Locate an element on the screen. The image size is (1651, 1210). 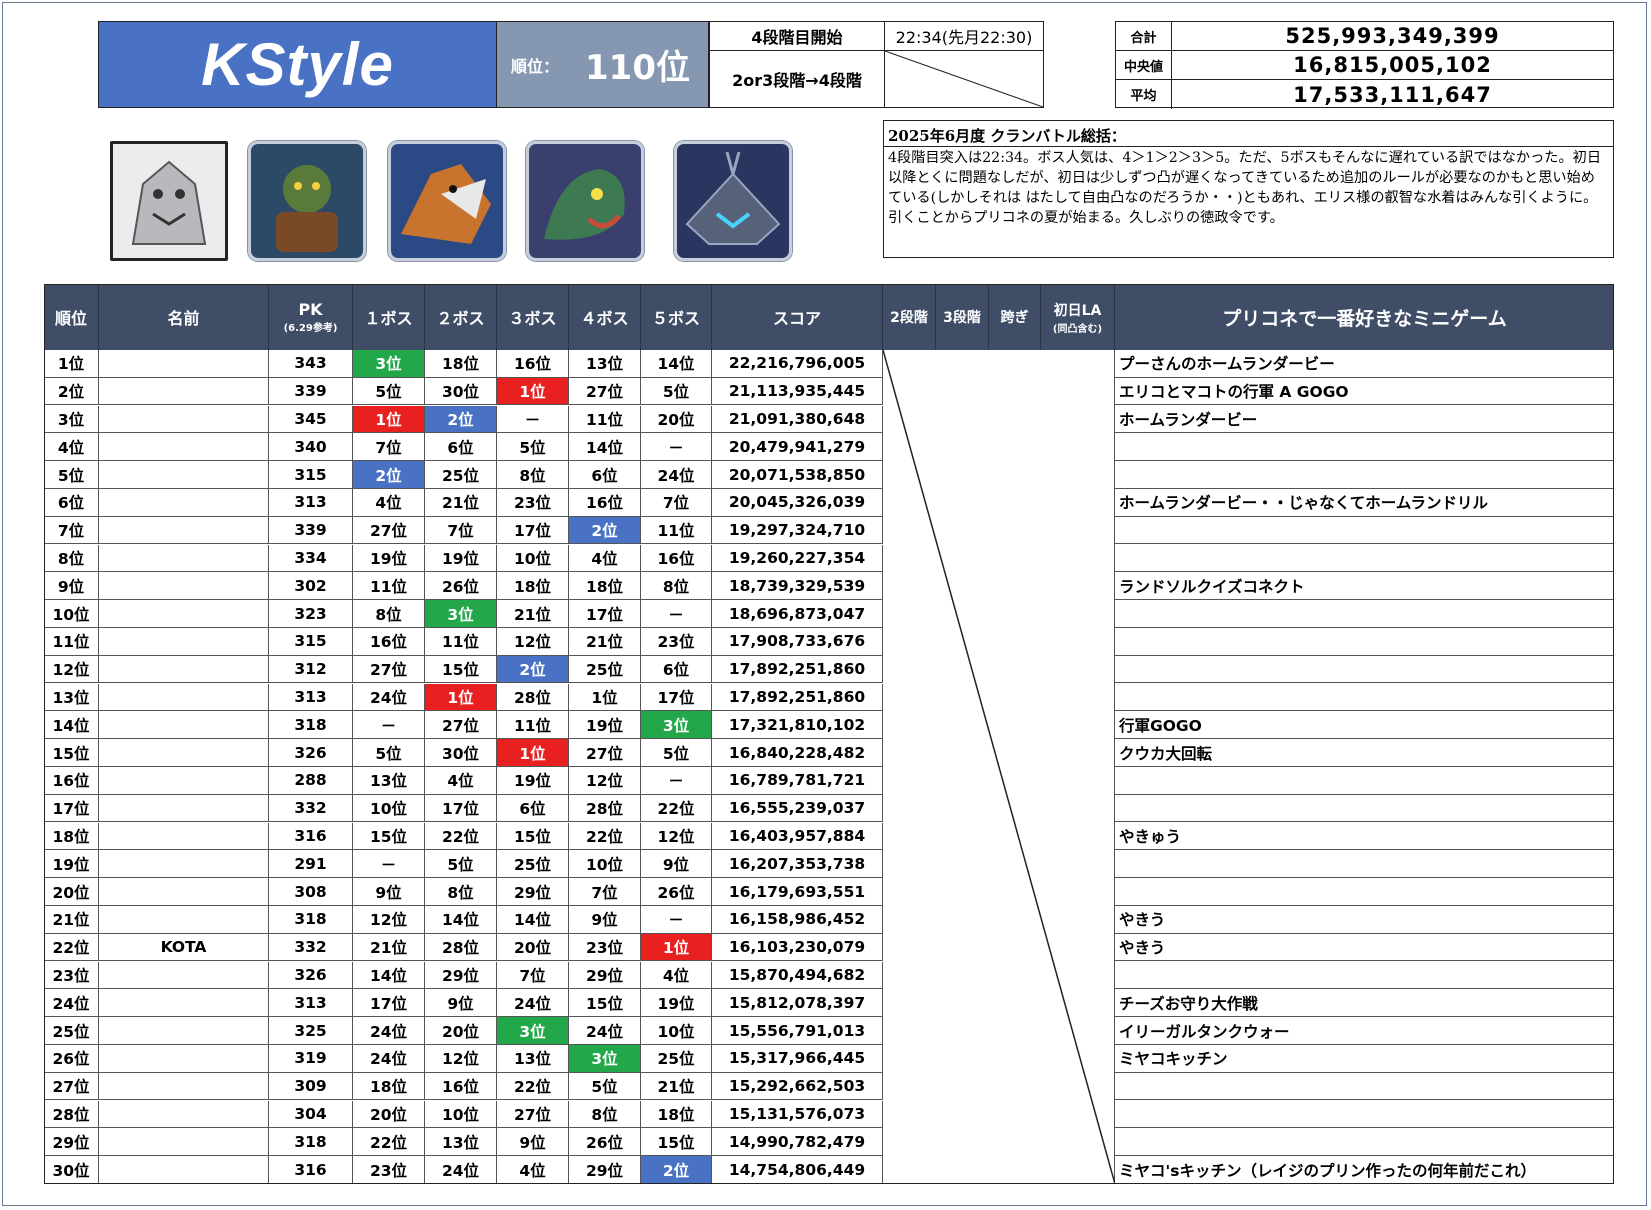
boss4-rank-cell: 15位 is located at coordinates (605, 1003).